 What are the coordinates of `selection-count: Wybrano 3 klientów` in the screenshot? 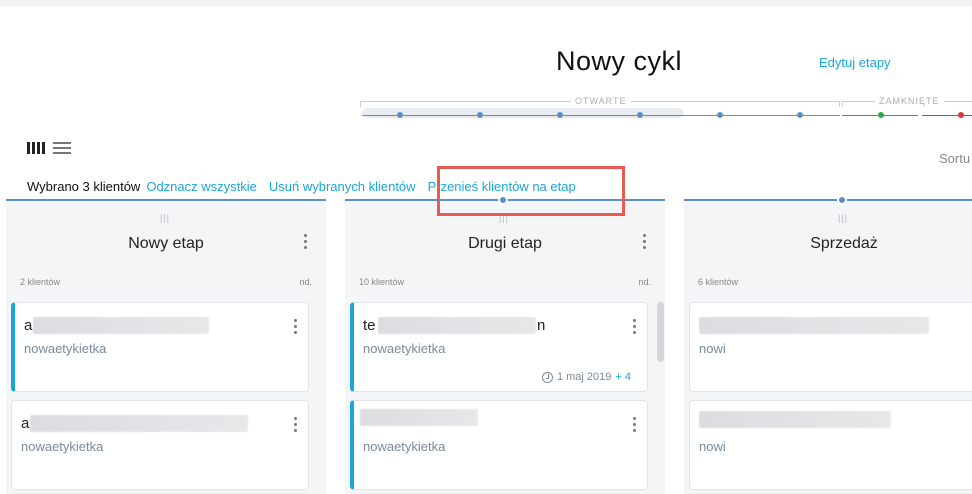 It's located at (84, 186).